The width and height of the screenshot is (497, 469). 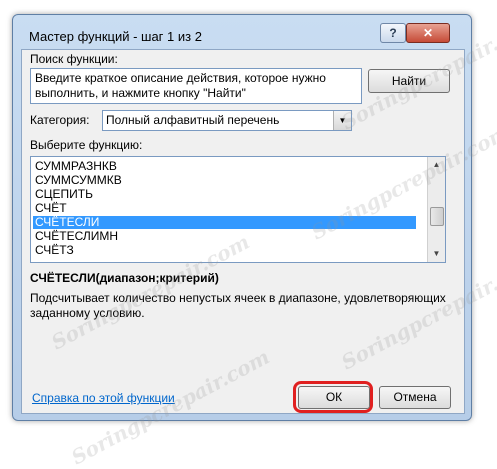 I want to click on cancel-button: Отмена, so click(x=415, y=397).